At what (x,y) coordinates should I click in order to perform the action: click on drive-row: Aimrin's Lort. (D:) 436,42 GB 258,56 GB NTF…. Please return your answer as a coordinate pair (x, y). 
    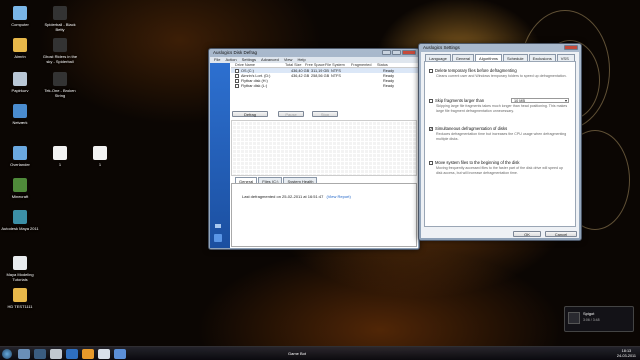
    Looking at the image, I should click on (324, 75).